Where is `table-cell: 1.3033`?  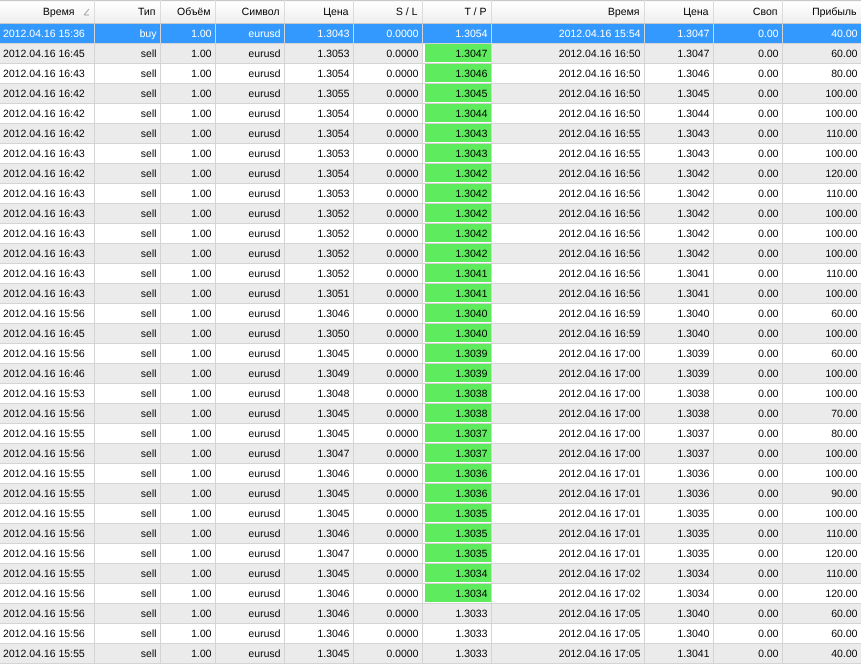 table-cell: 1.3033 is located at coordinates (456, 654).